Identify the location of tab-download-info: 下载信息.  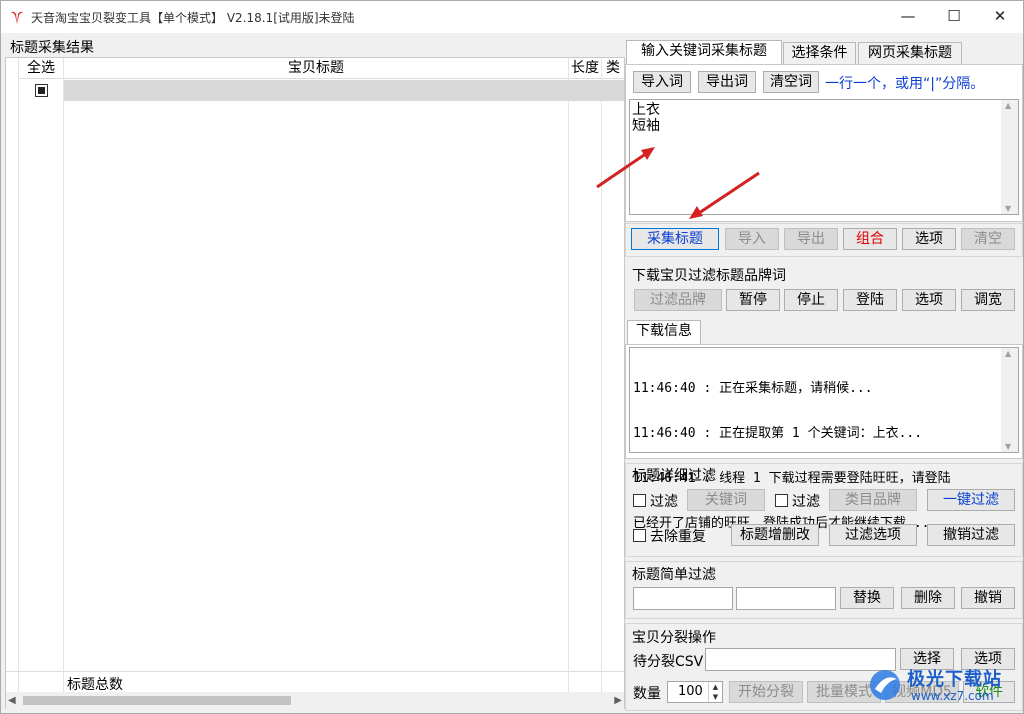
(664, 332).